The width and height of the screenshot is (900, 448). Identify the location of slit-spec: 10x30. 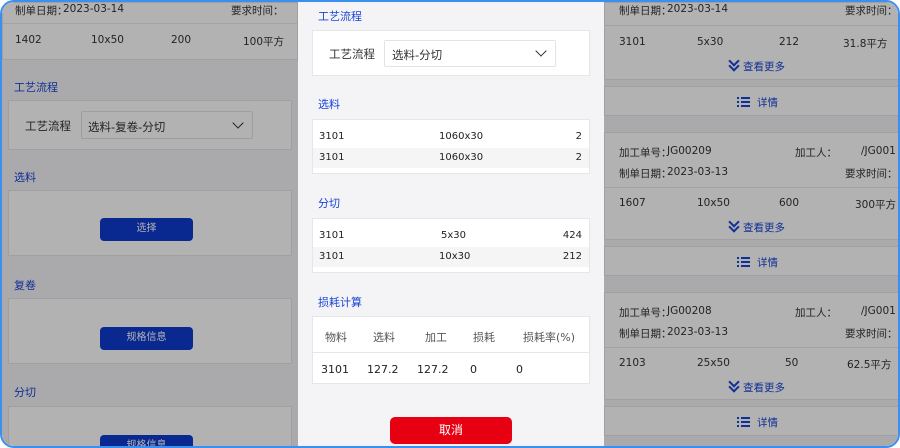
(455, 256).